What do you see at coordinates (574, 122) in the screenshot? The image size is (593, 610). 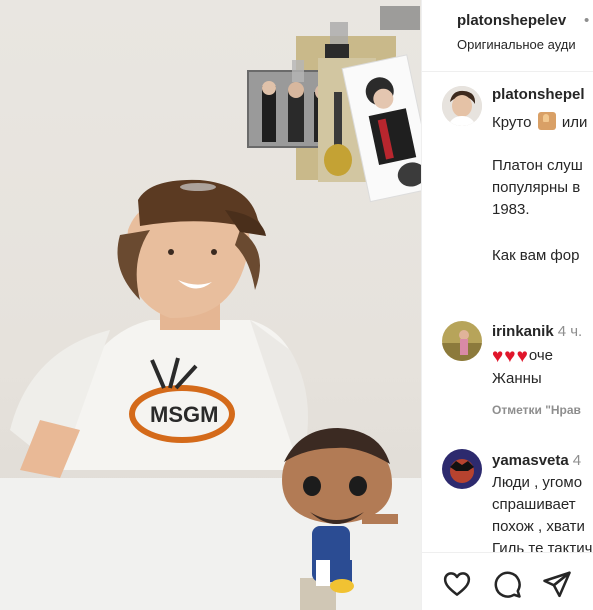 I see `caption-text-end: или` at bounding box center [574, 122].